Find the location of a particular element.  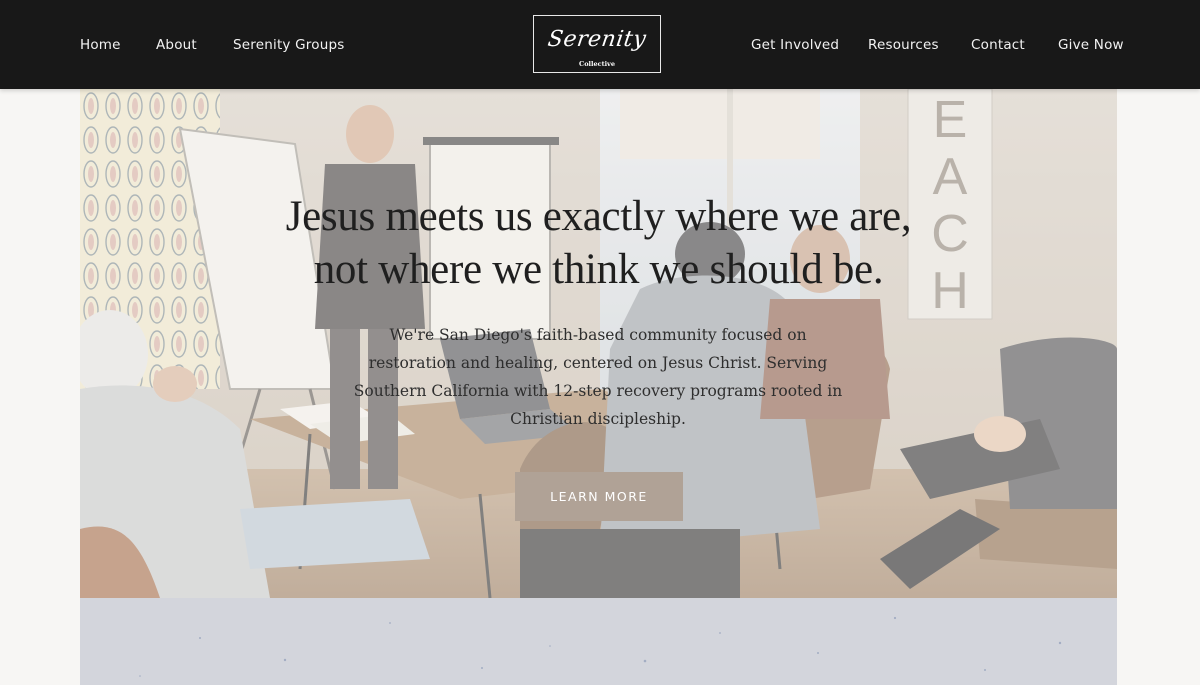

site-logo: Serenity Collective is located at coordinates (597, 44).